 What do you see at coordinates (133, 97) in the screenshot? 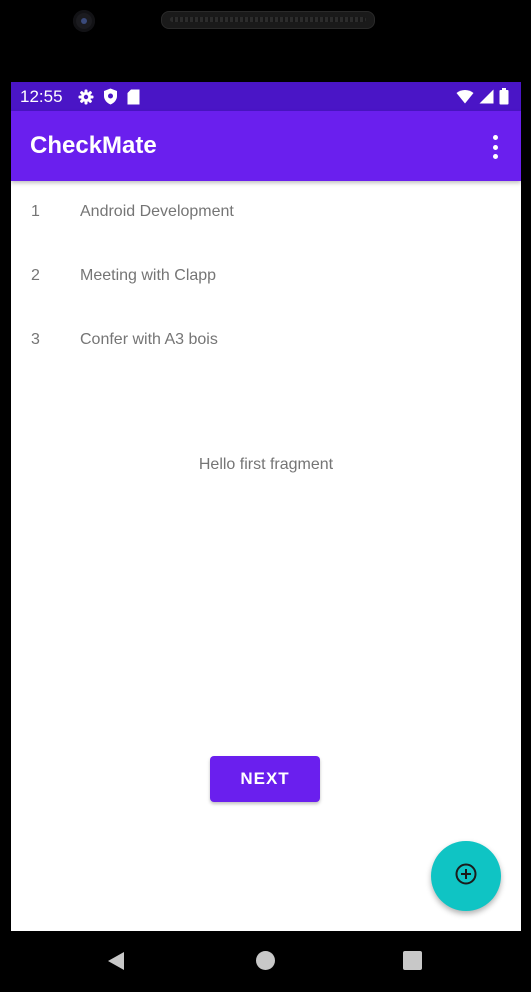
I see `sd-card-icon` at bounding box center [133, 97].